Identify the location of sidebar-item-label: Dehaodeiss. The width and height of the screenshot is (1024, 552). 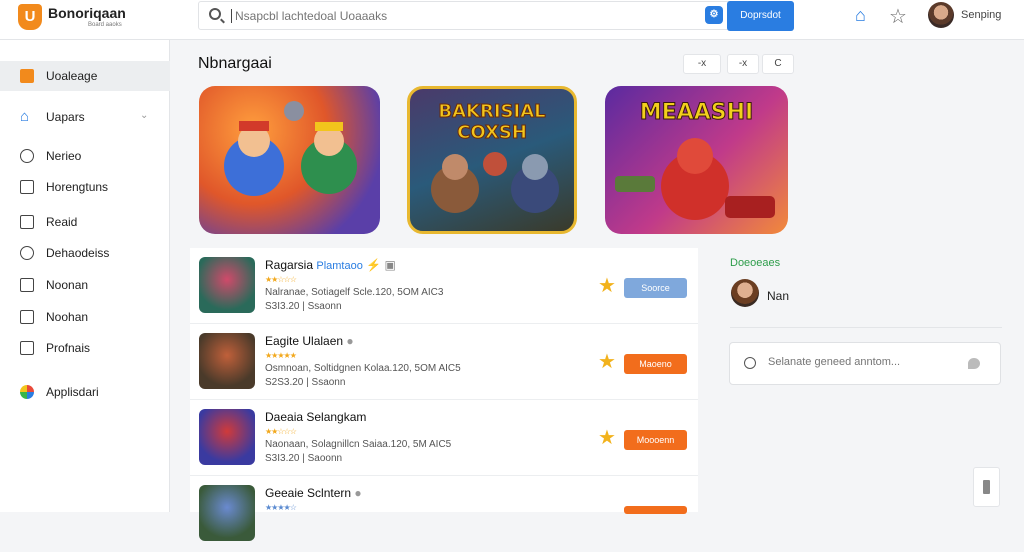
(78, 253).